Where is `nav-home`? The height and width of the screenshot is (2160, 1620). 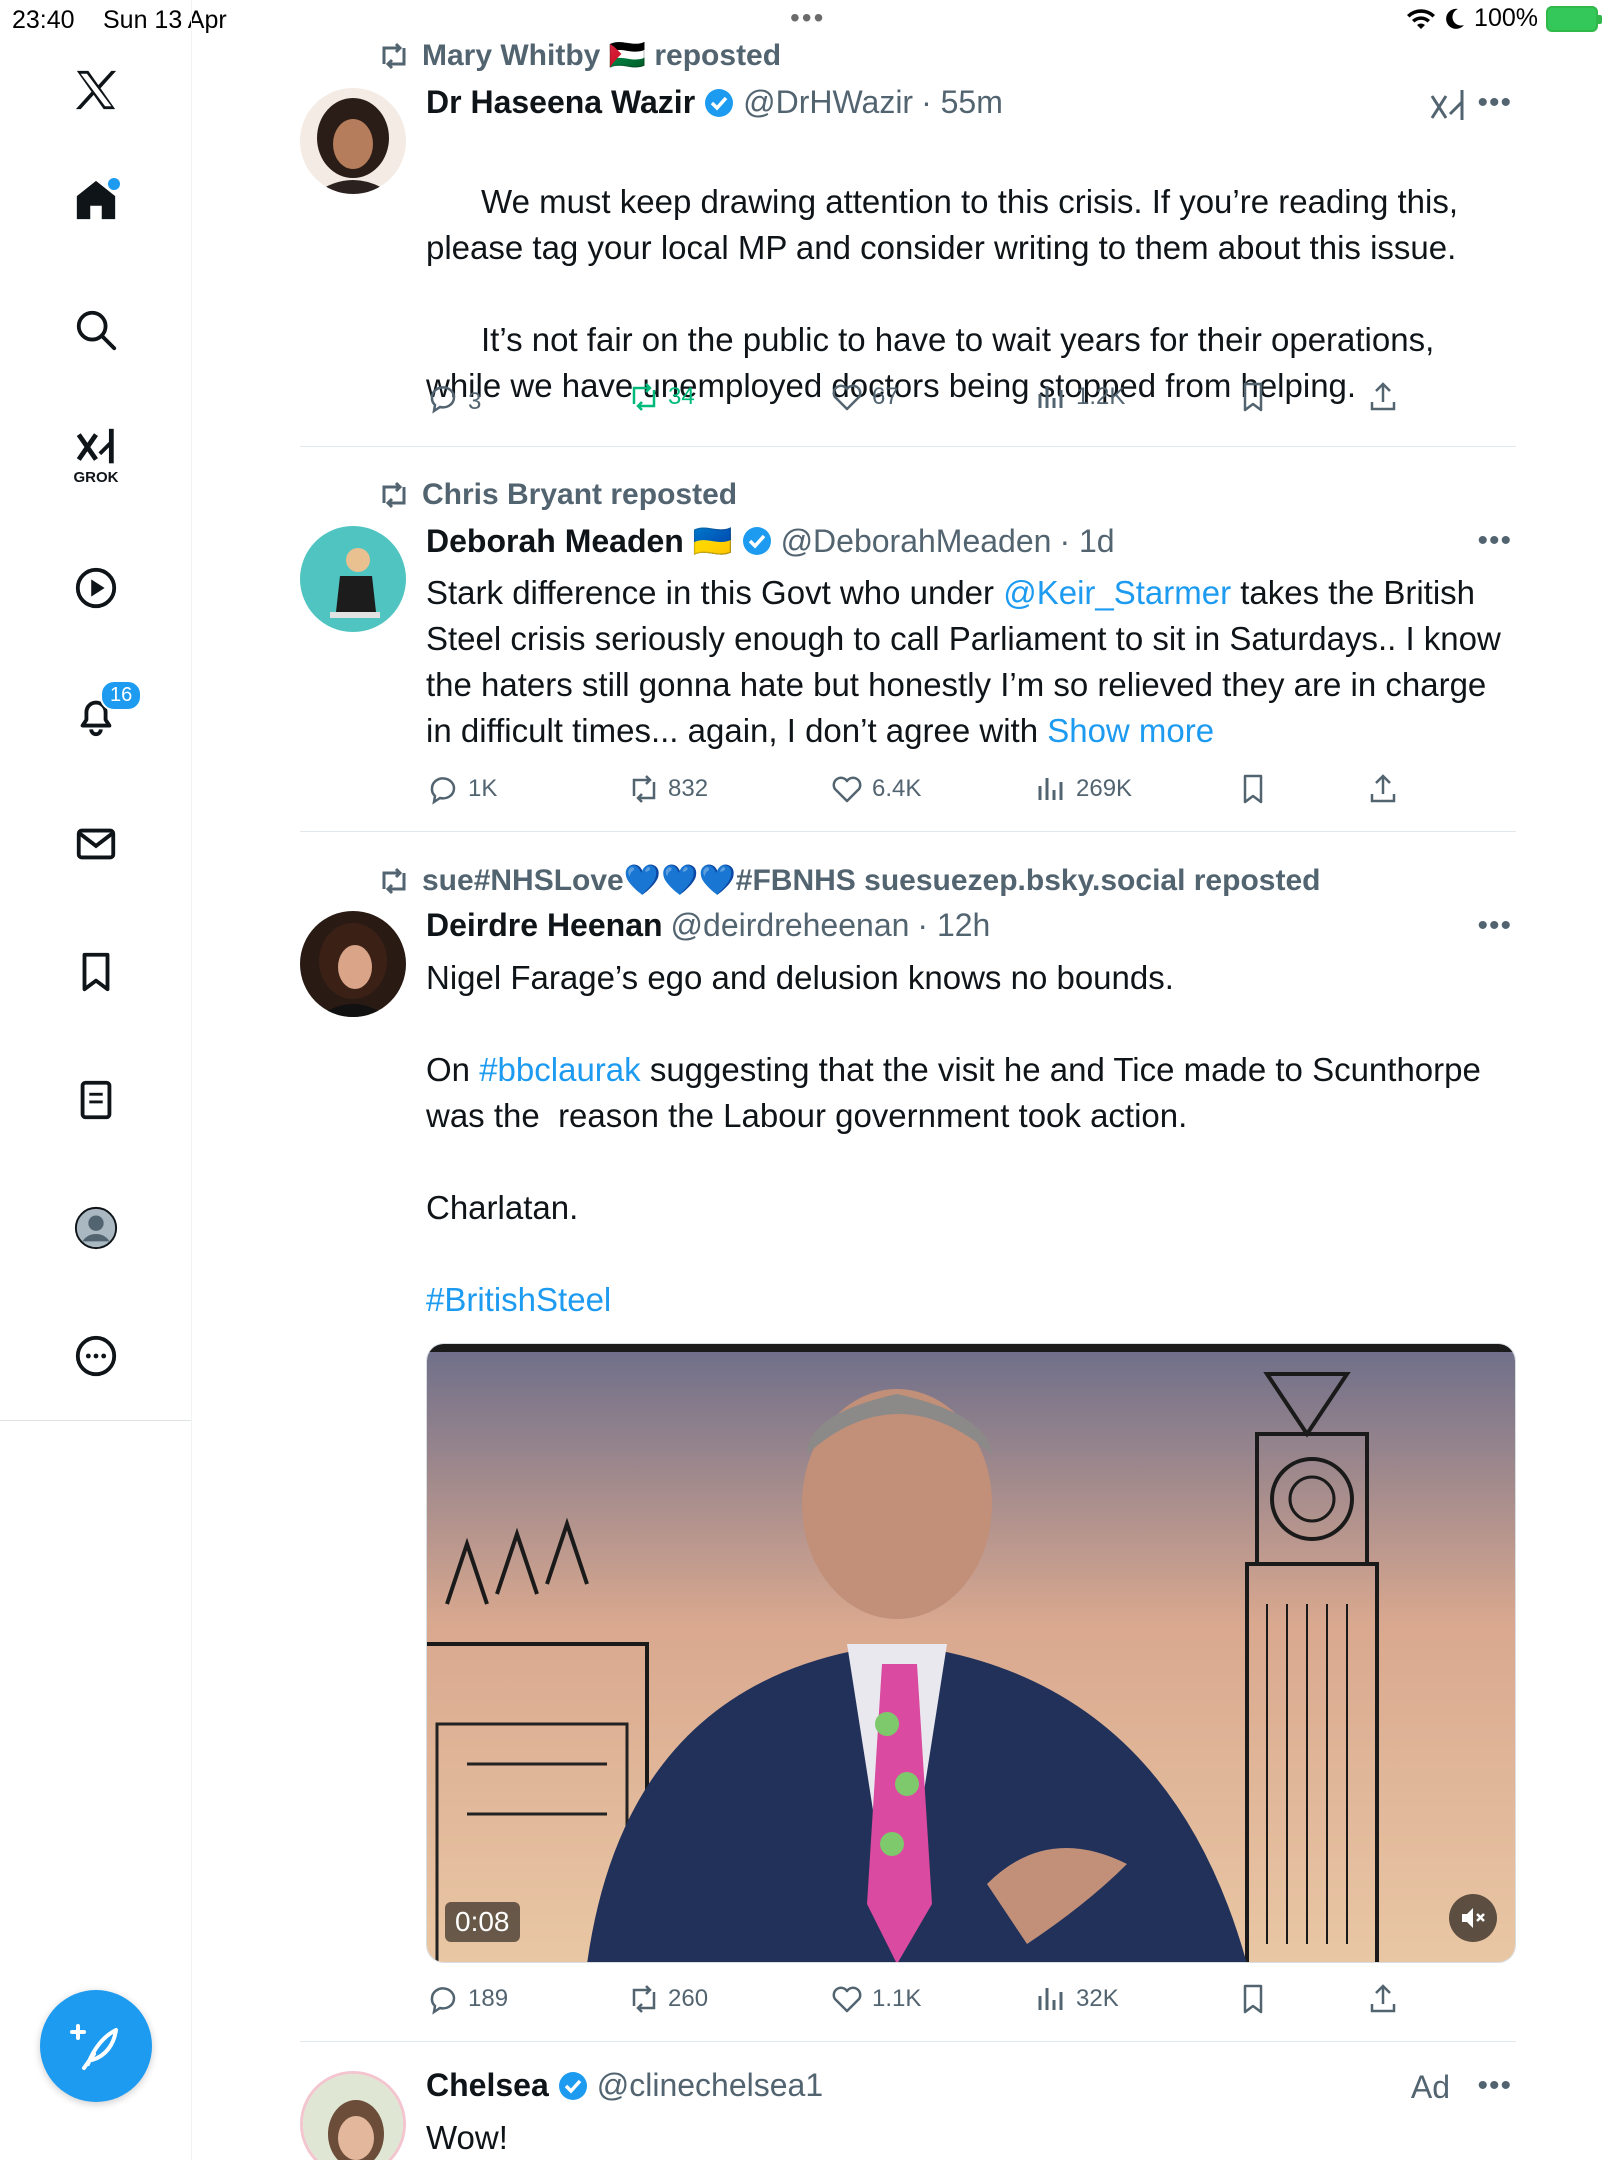
nav-home is located at coordinates (96, 200).